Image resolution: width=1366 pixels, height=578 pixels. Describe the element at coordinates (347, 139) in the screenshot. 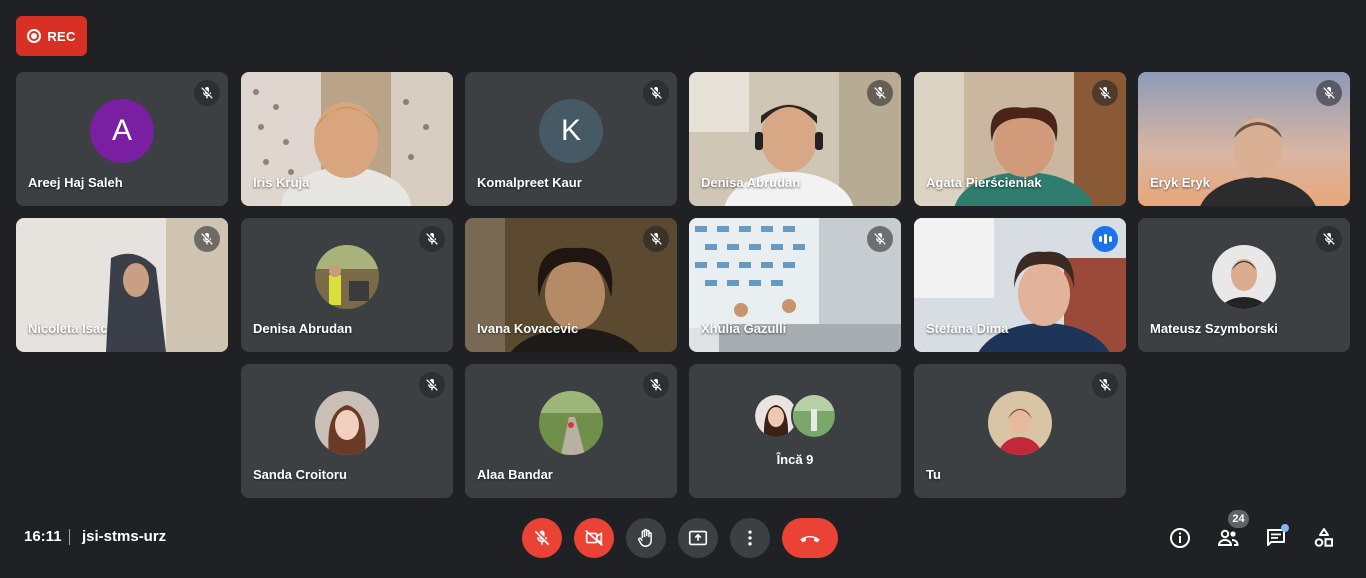

I see `participant-tile: Iris Kruja` at that location.